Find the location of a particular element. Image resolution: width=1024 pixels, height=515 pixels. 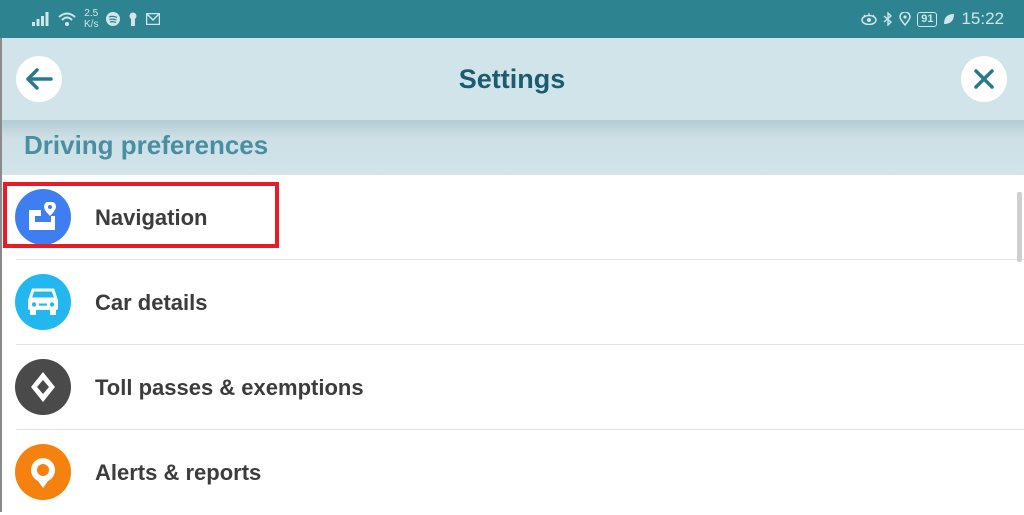

section-title: Driving preferences is located at coordinates (146, 145).